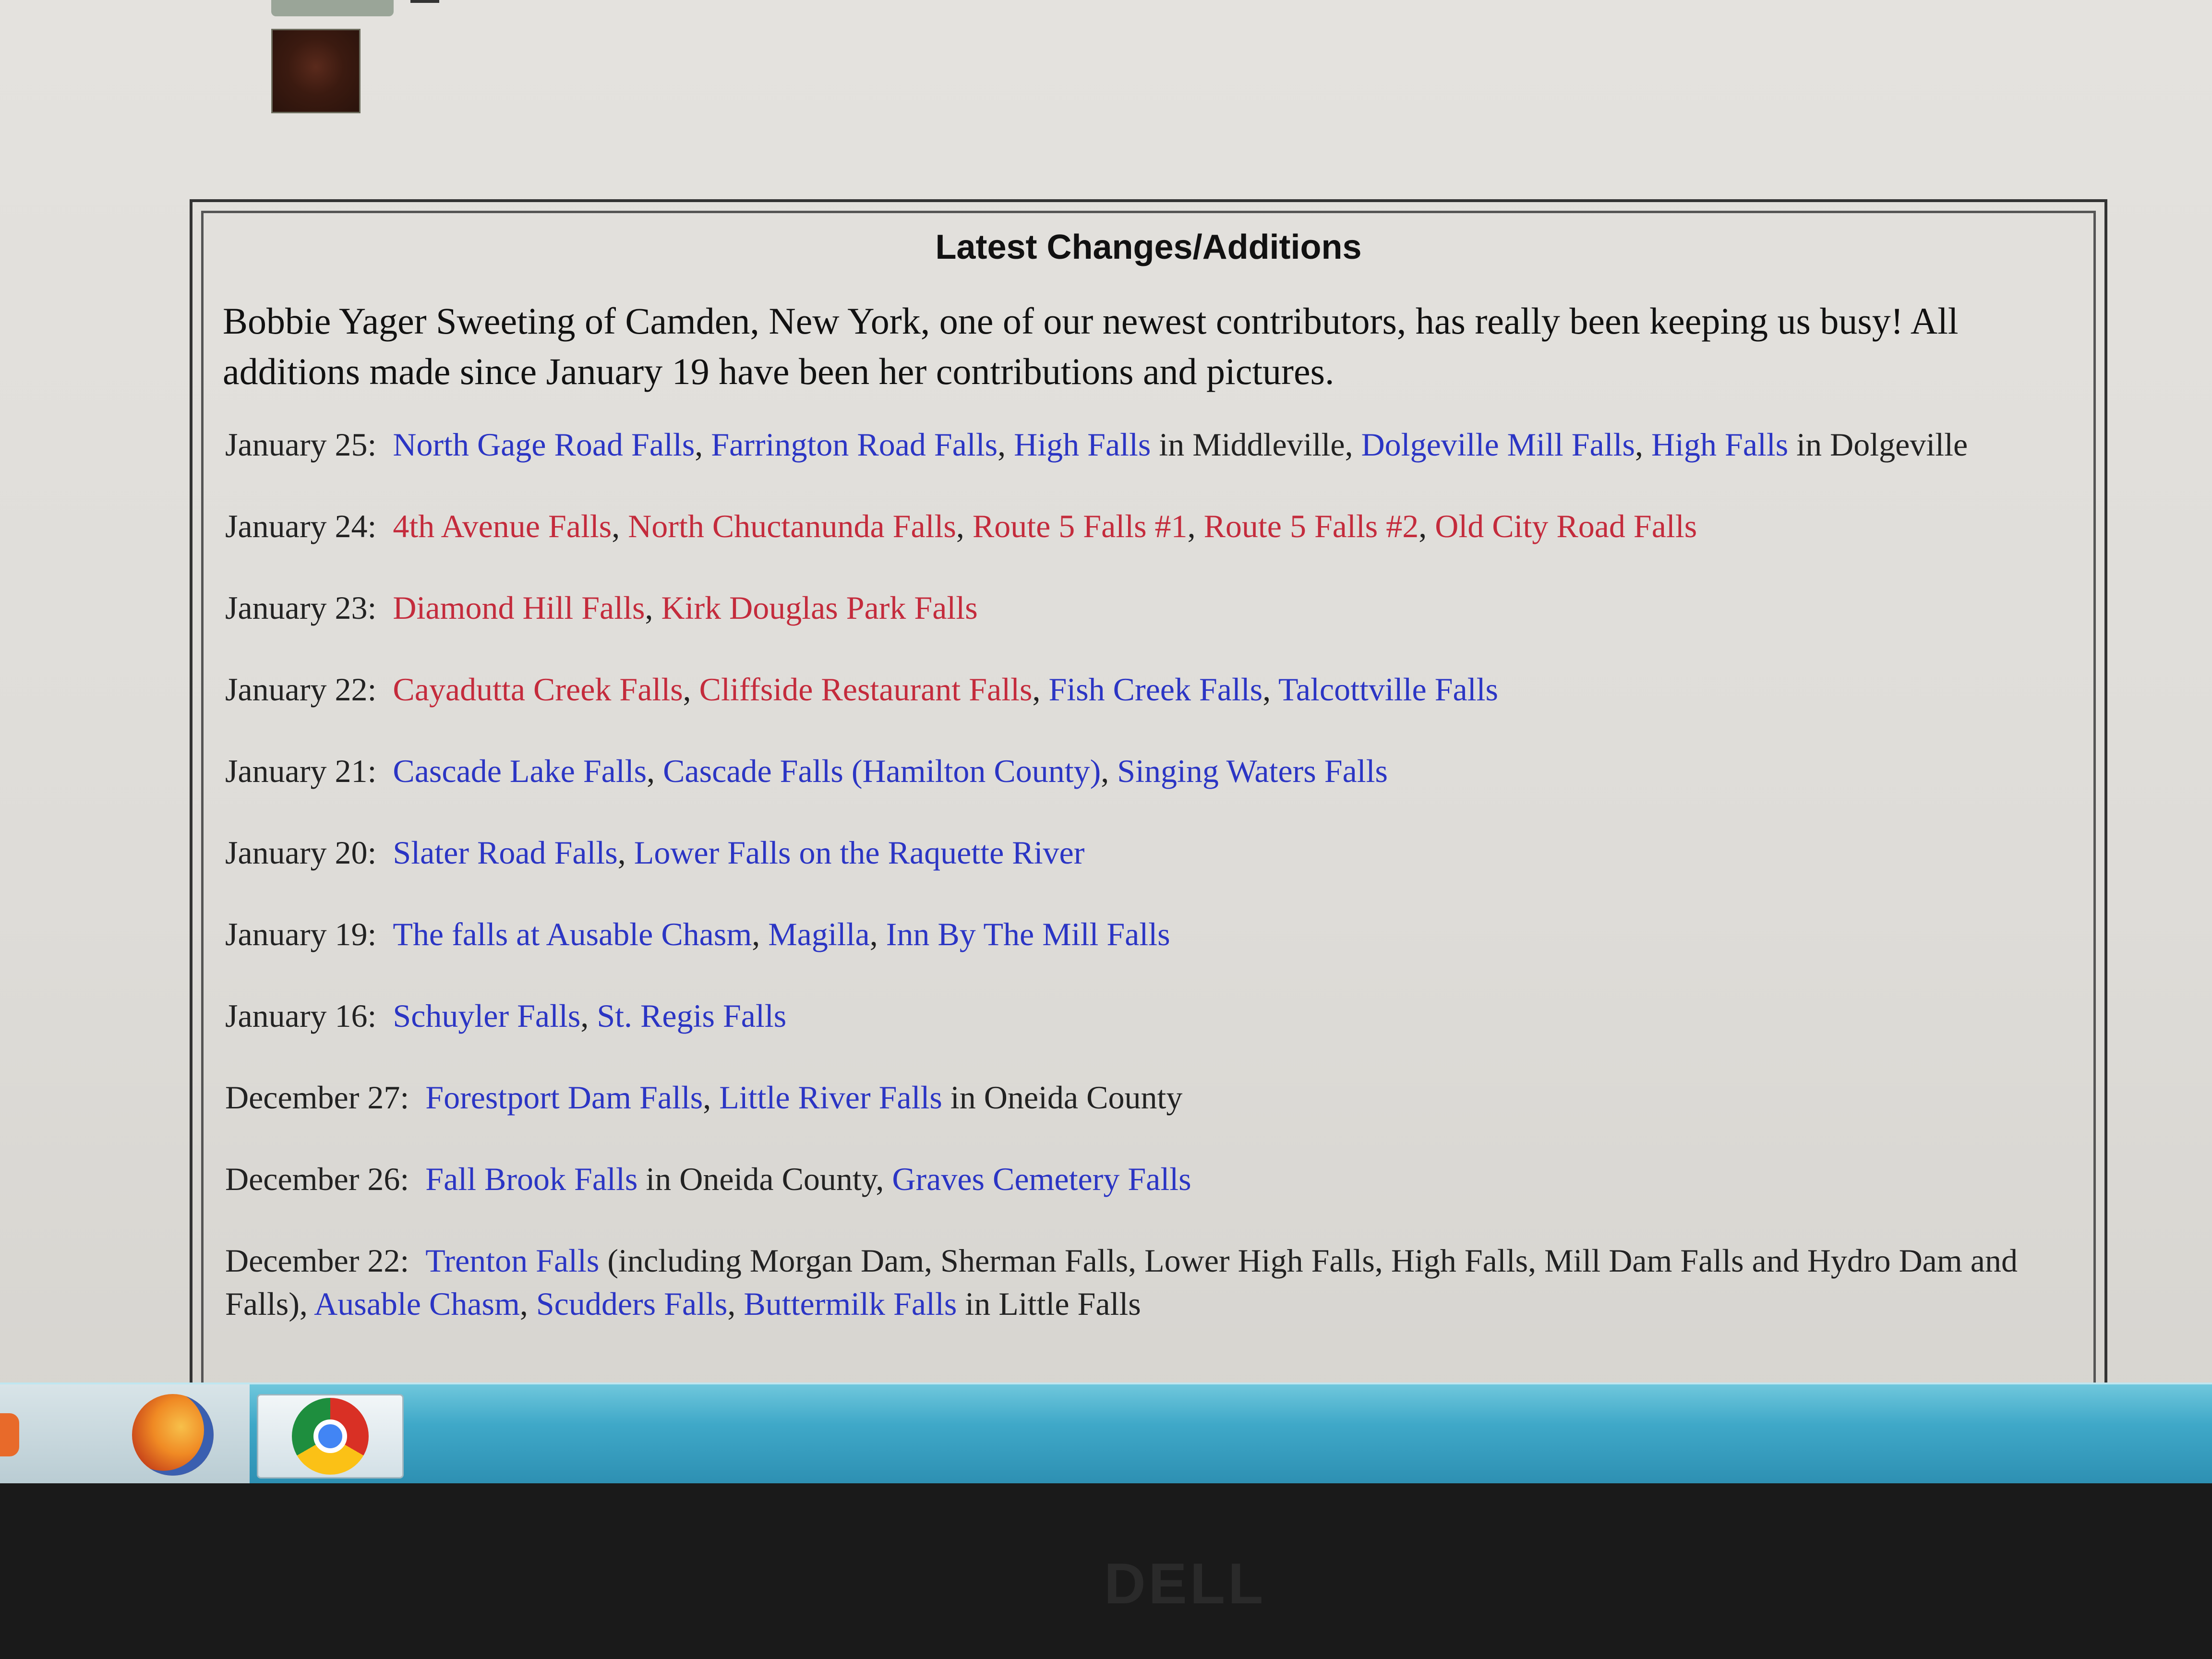 The width and height of the screenshot is (2212, 1659). What do you see at coordinates (866, 689) in the screenshot?
I see `waterfall-link: Cliffside Restaurant Falls` at bounding box center [866, 689].